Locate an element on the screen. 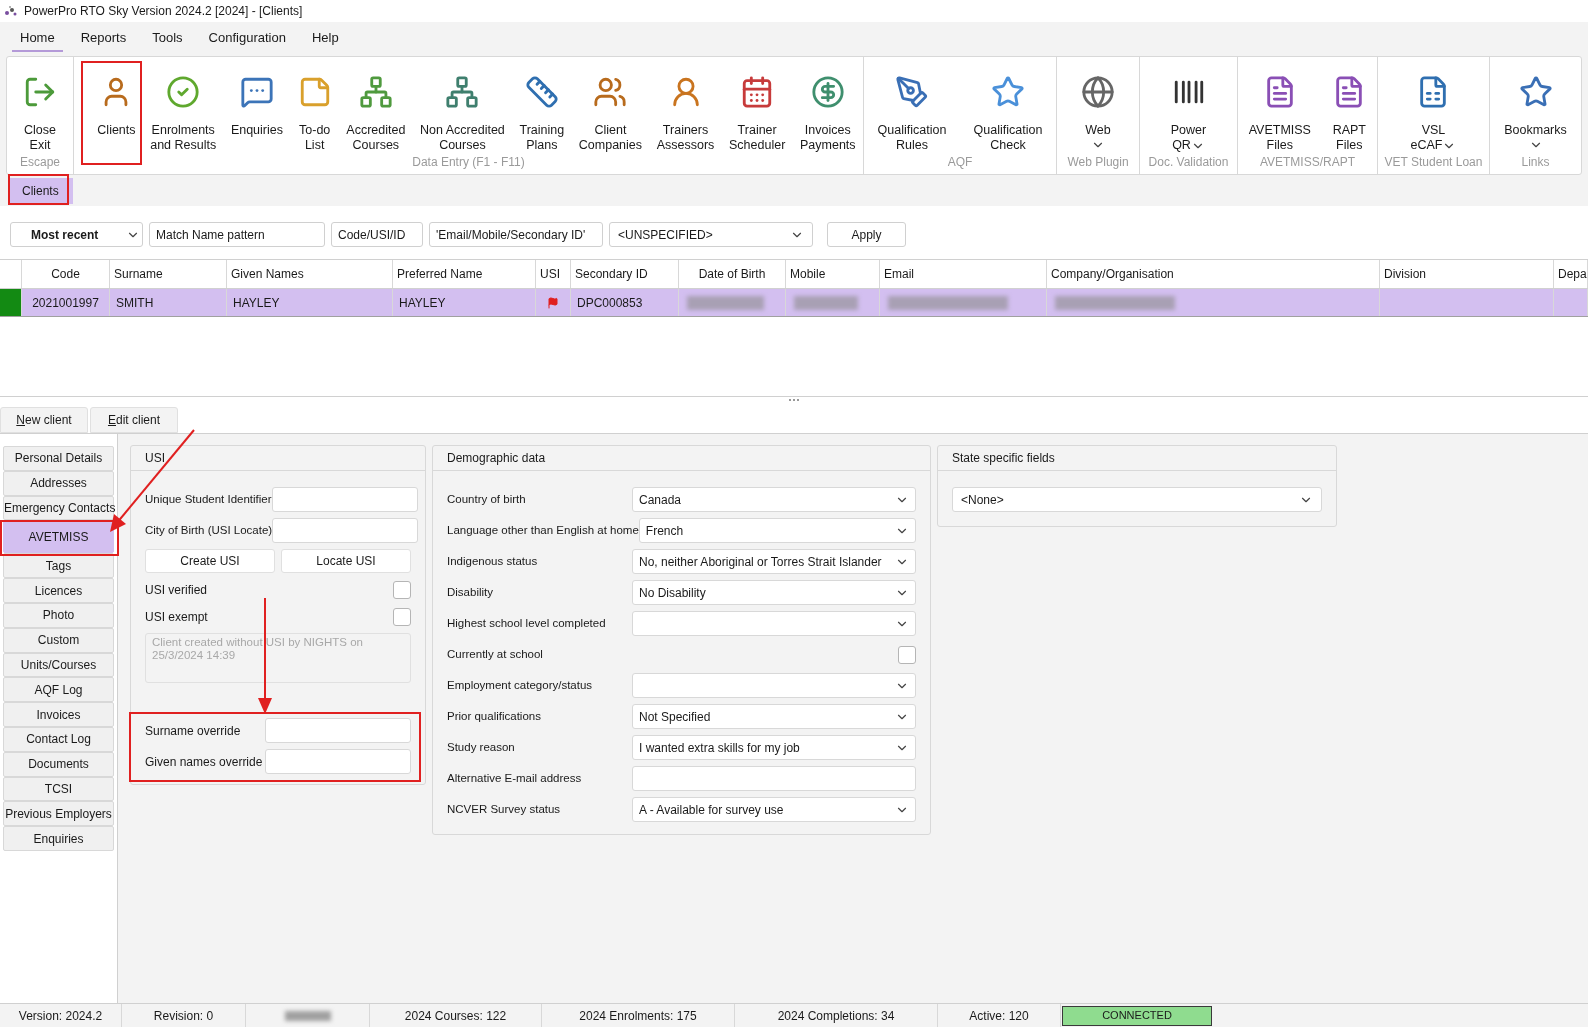  dropdown-field: Canada is located at coordinates (774, 499).